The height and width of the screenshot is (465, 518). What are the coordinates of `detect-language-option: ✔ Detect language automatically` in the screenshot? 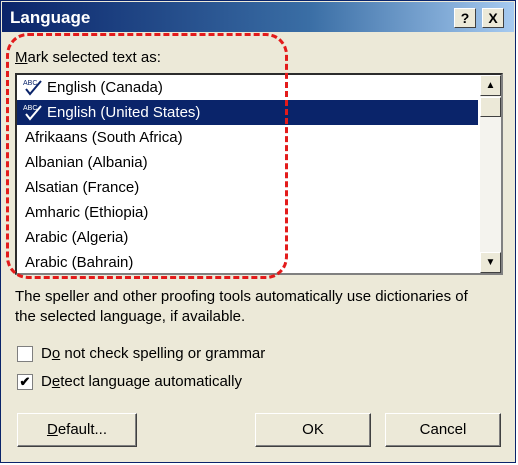 It's located at (129, 381).